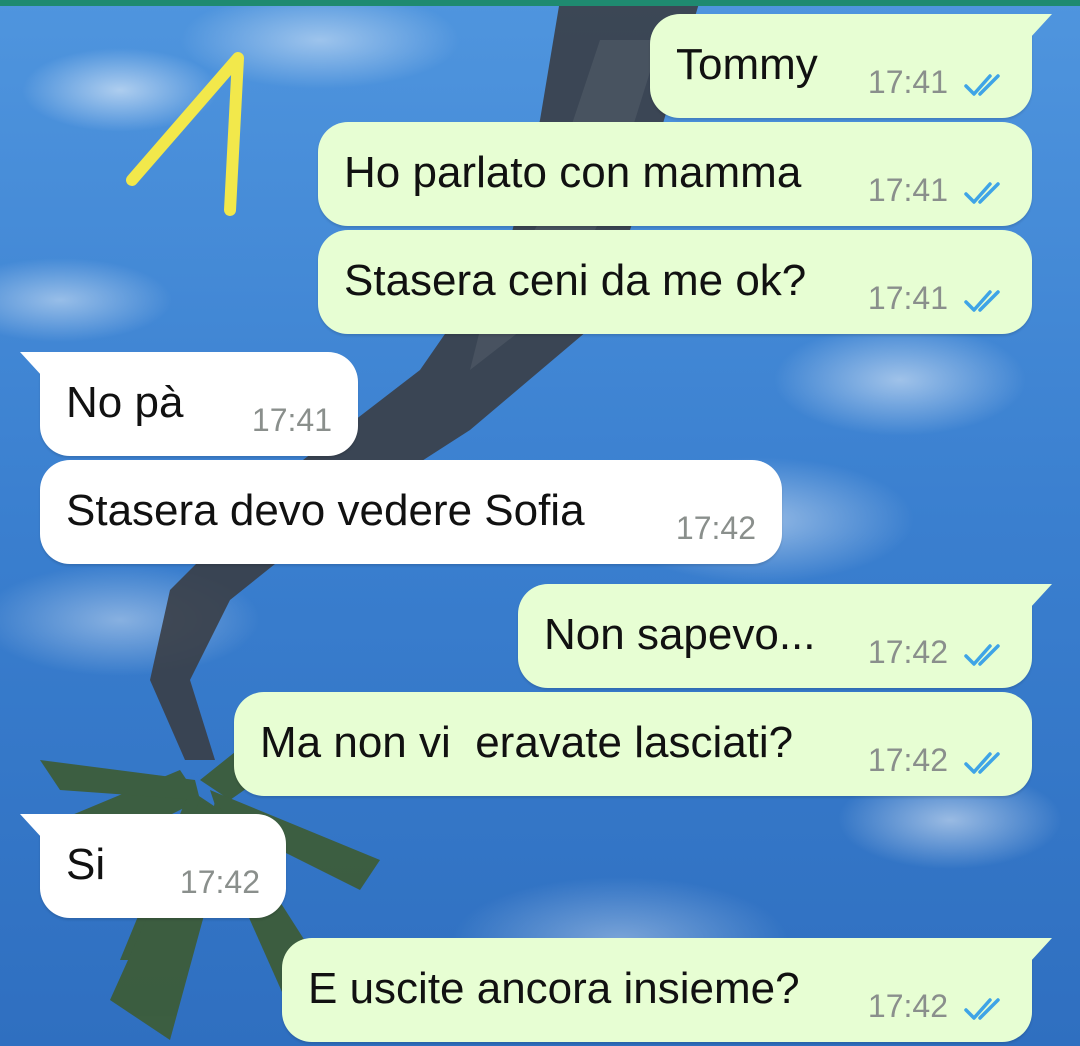  I want to click on message-bubble-outgoing: Non sapevo... 17:42, so click(785, 636).